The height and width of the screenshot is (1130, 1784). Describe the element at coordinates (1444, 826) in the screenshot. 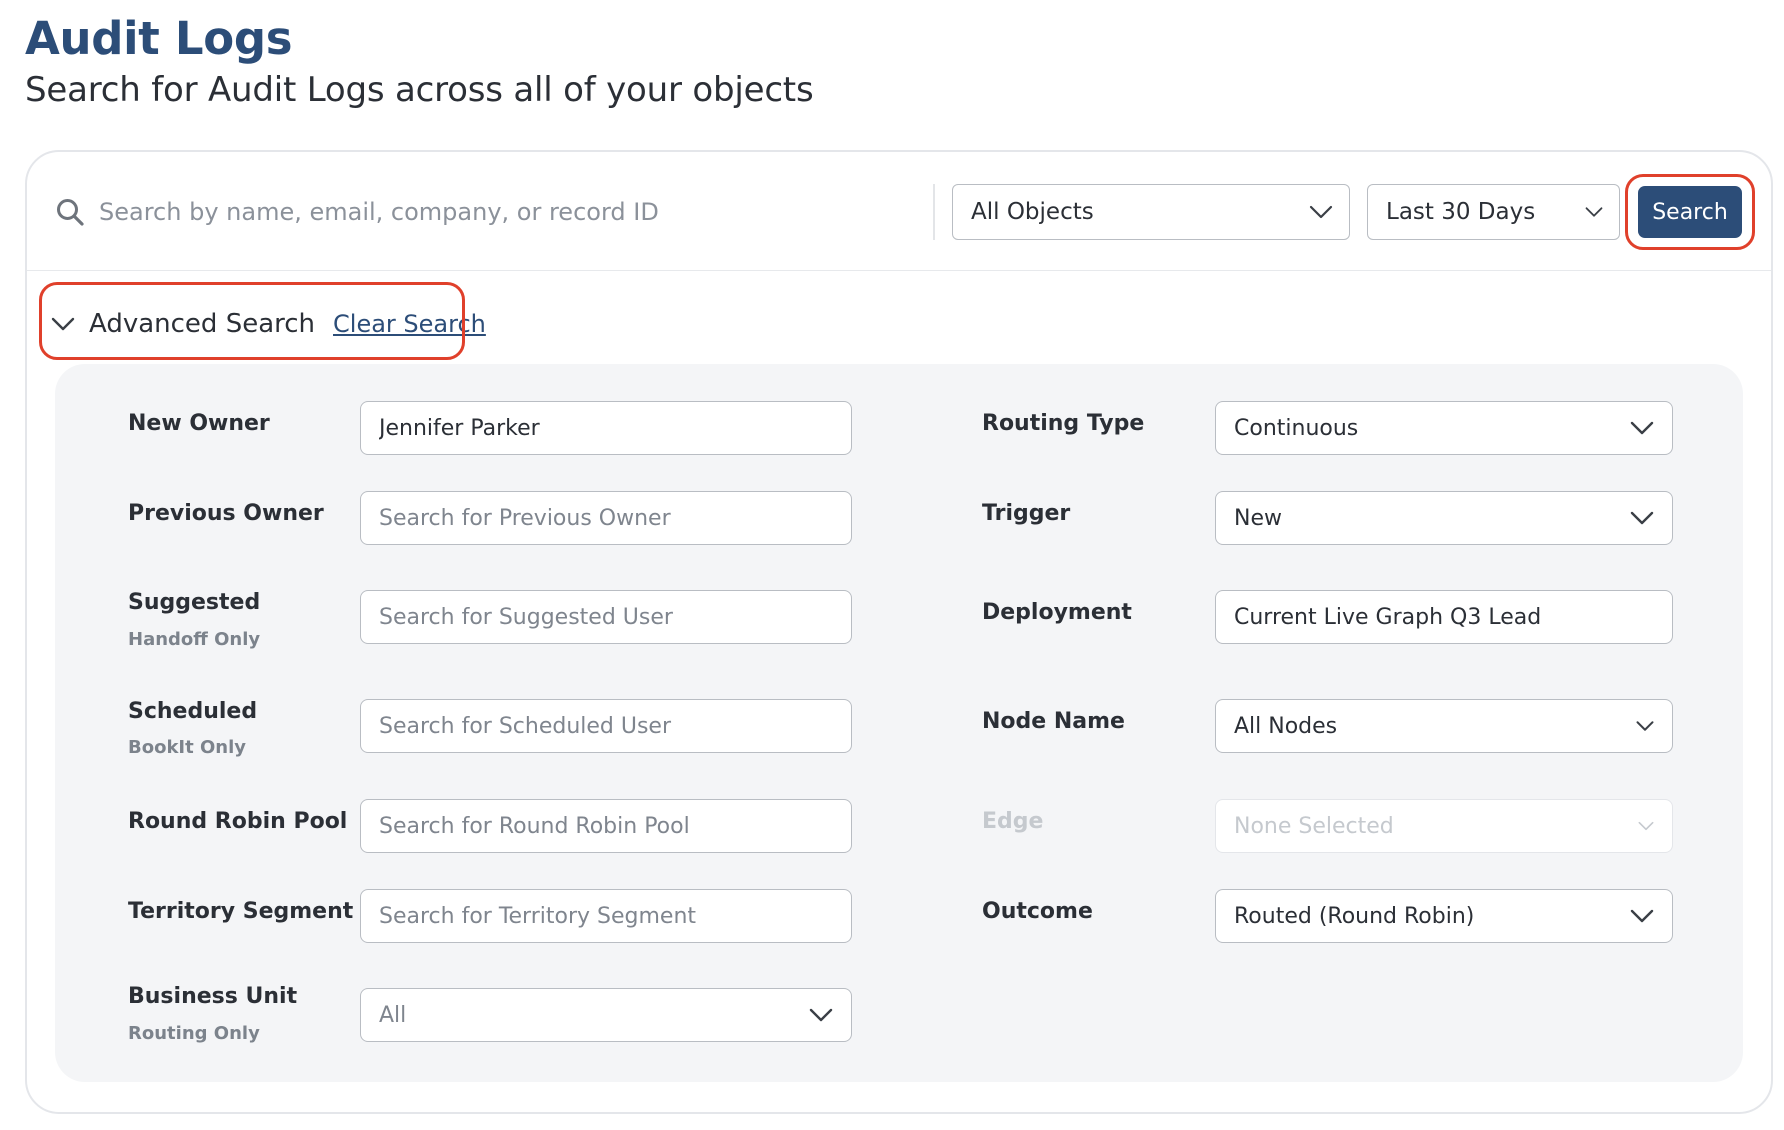

I see `edge-select: None Selected` at that location.